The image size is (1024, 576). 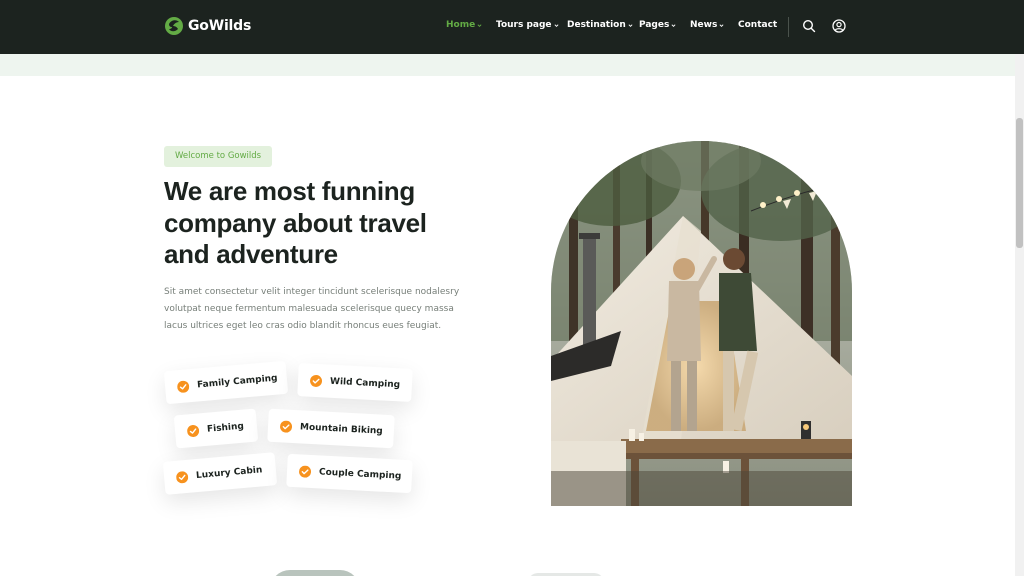 I want to click on welcome-tag: Welcome to Gowilds, so click(x=218, y=156).